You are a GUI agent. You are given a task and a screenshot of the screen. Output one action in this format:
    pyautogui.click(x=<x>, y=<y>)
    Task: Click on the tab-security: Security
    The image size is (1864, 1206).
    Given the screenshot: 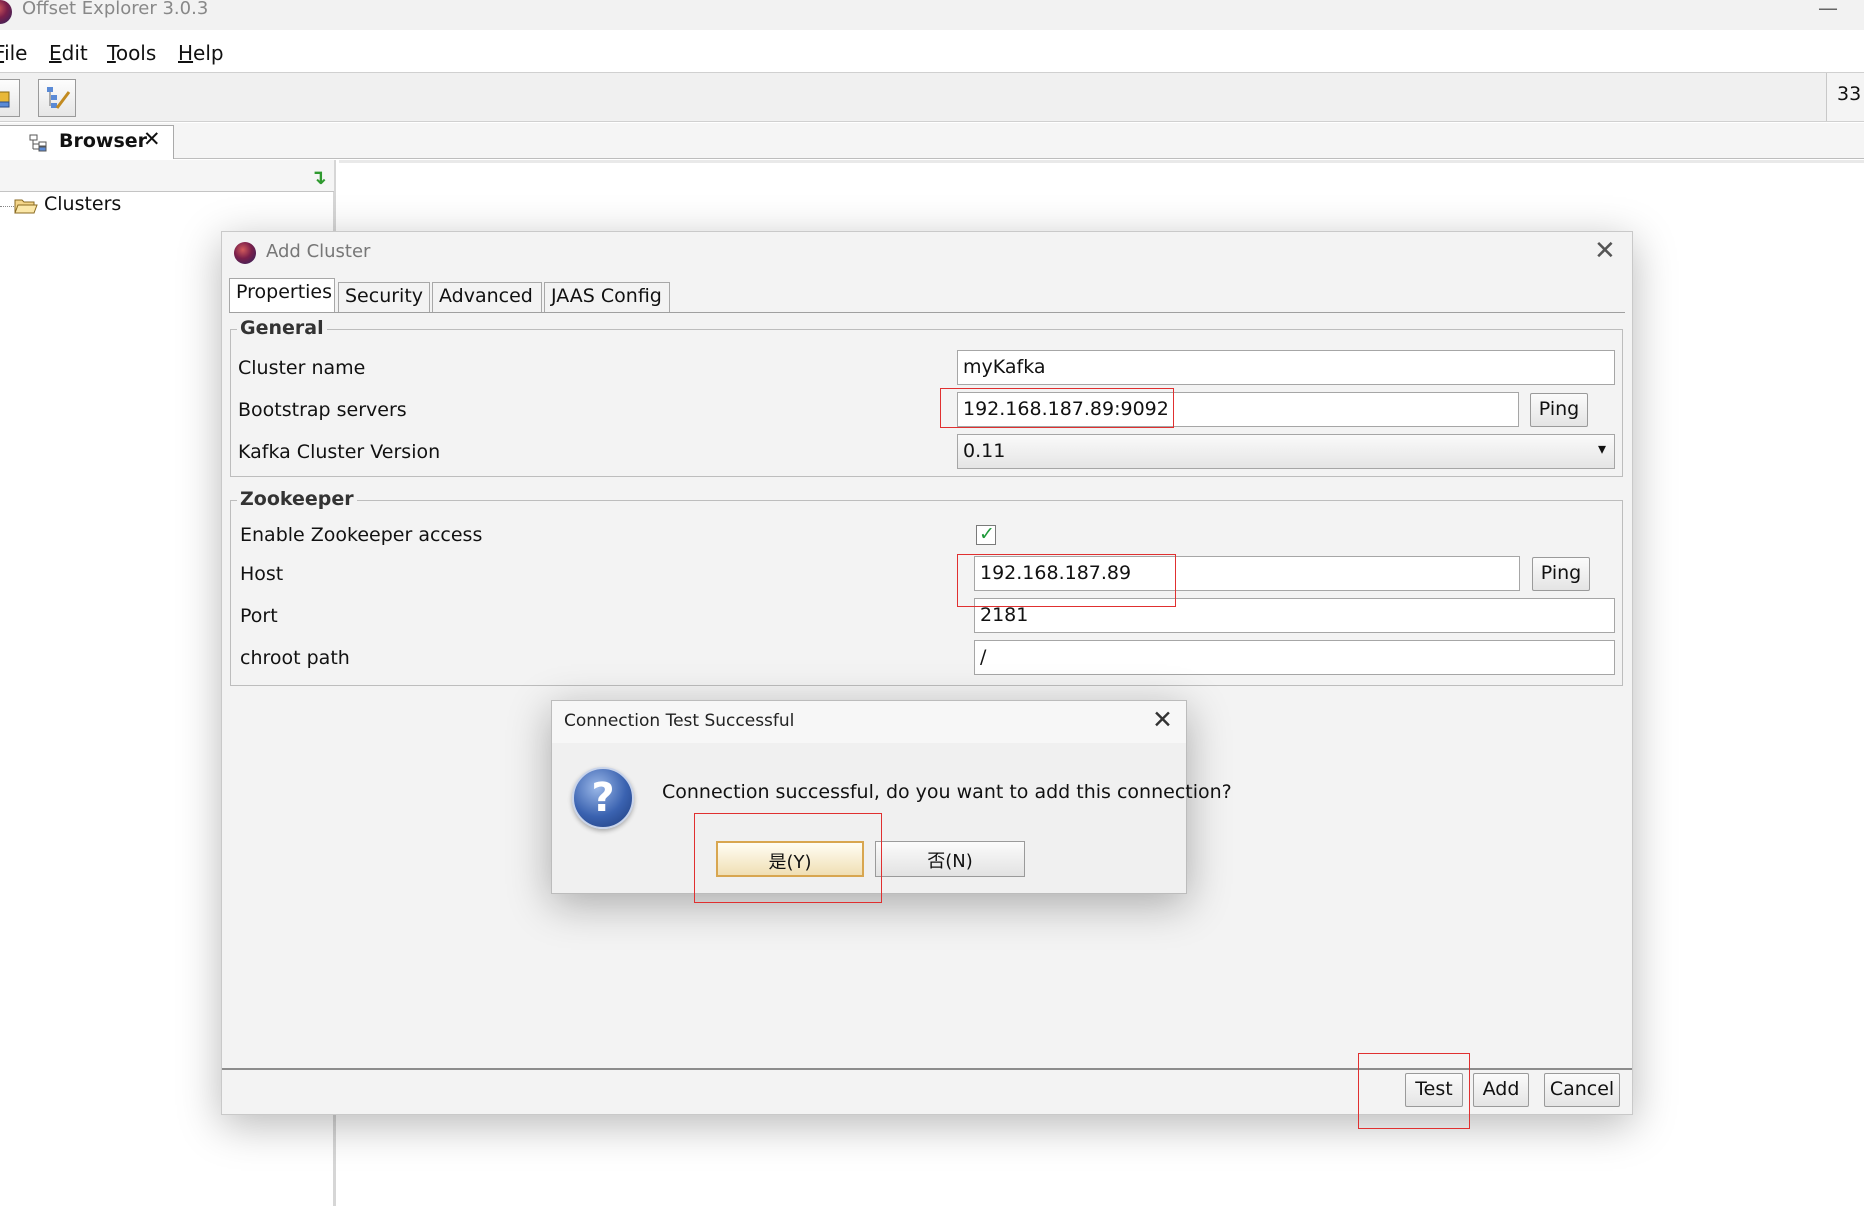 What is the action you would take?
    pyautogui.click(x=384, y=297)
    